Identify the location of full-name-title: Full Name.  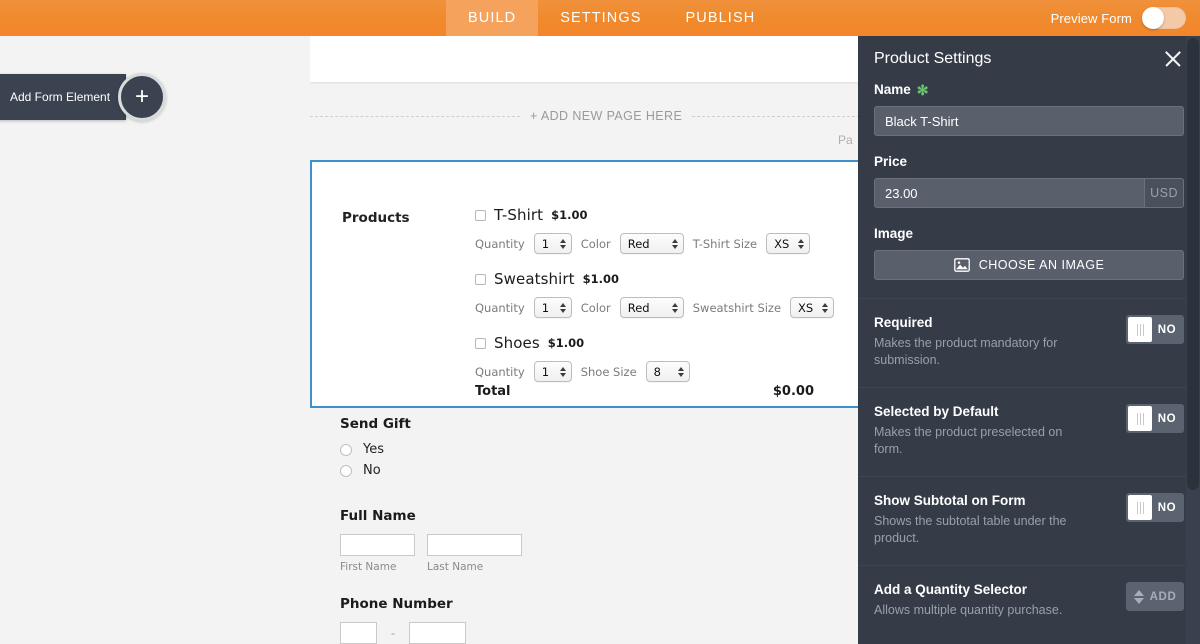
(378, 516).